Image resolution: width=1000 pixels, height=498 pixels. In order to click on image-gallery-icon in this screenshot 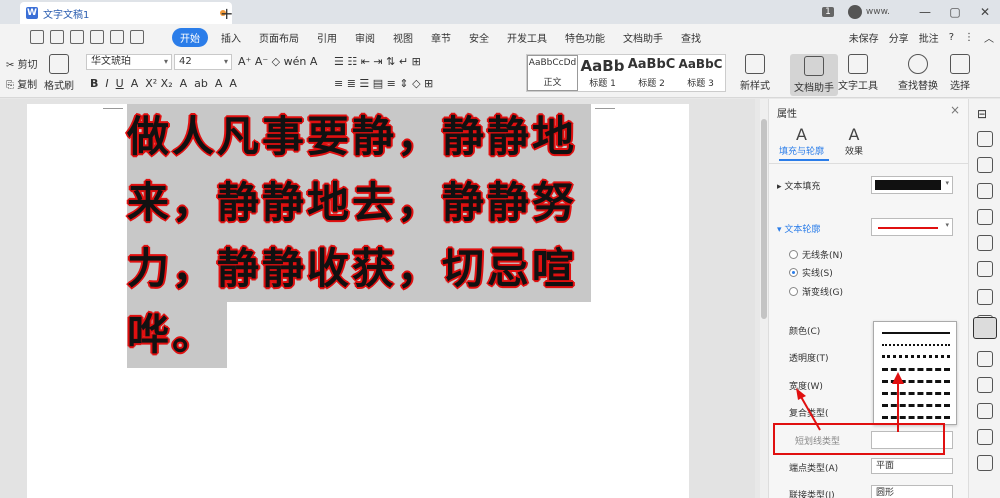, I will do `click(985, 463)`.